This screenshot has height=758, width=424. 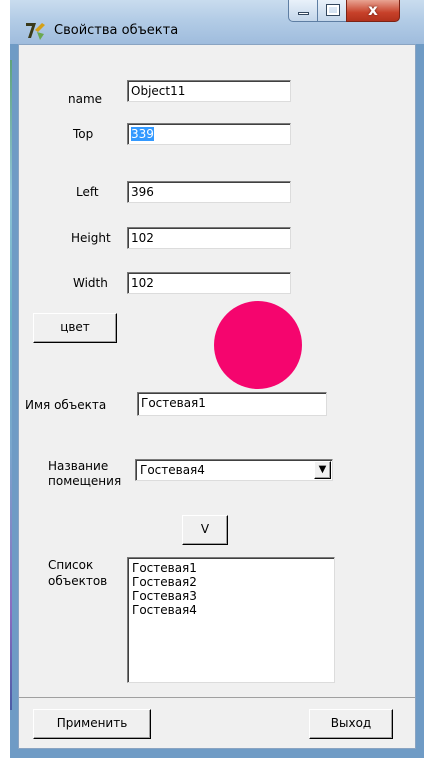 I want to click on close-button: x, so click(x=373, y=11).